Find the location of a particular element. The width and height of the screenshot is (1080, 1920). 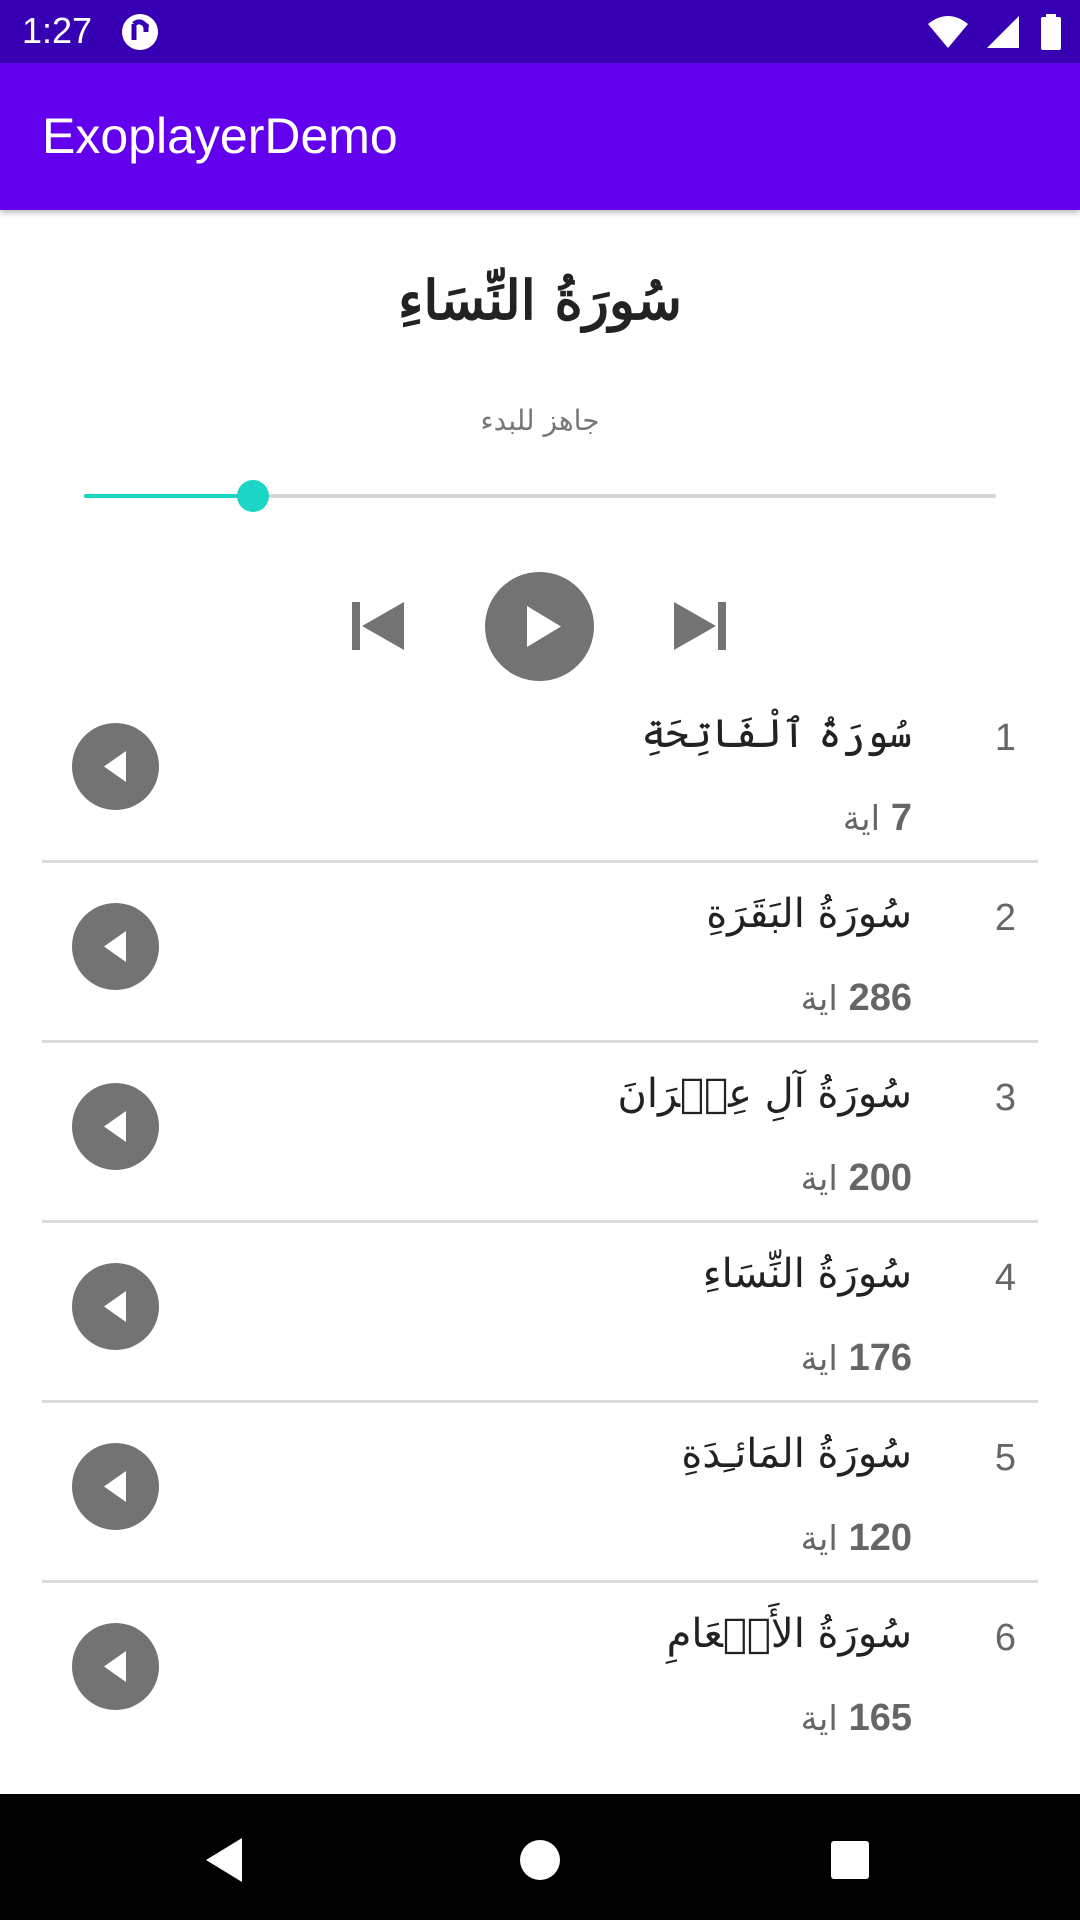

previous-button is located at coordinates (378, 626).